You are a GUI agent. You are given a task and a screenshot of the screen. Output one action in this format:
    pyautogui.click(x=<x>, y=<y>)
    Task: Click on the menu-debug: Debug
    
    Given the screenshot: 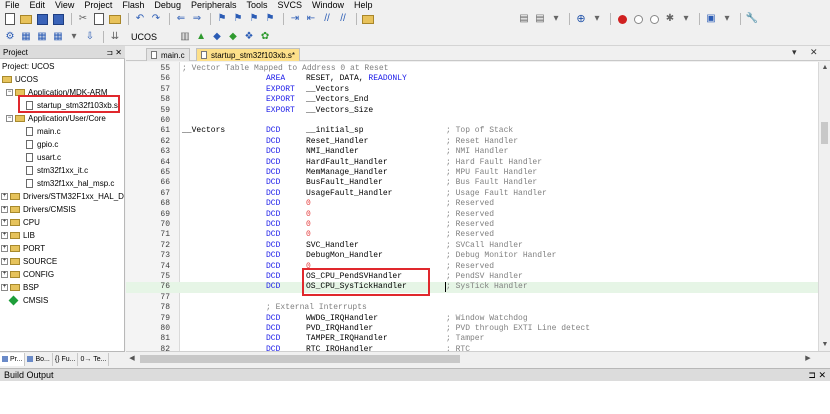 What is the action you would take?
    pyautogui.click(x=167, y=5)
    